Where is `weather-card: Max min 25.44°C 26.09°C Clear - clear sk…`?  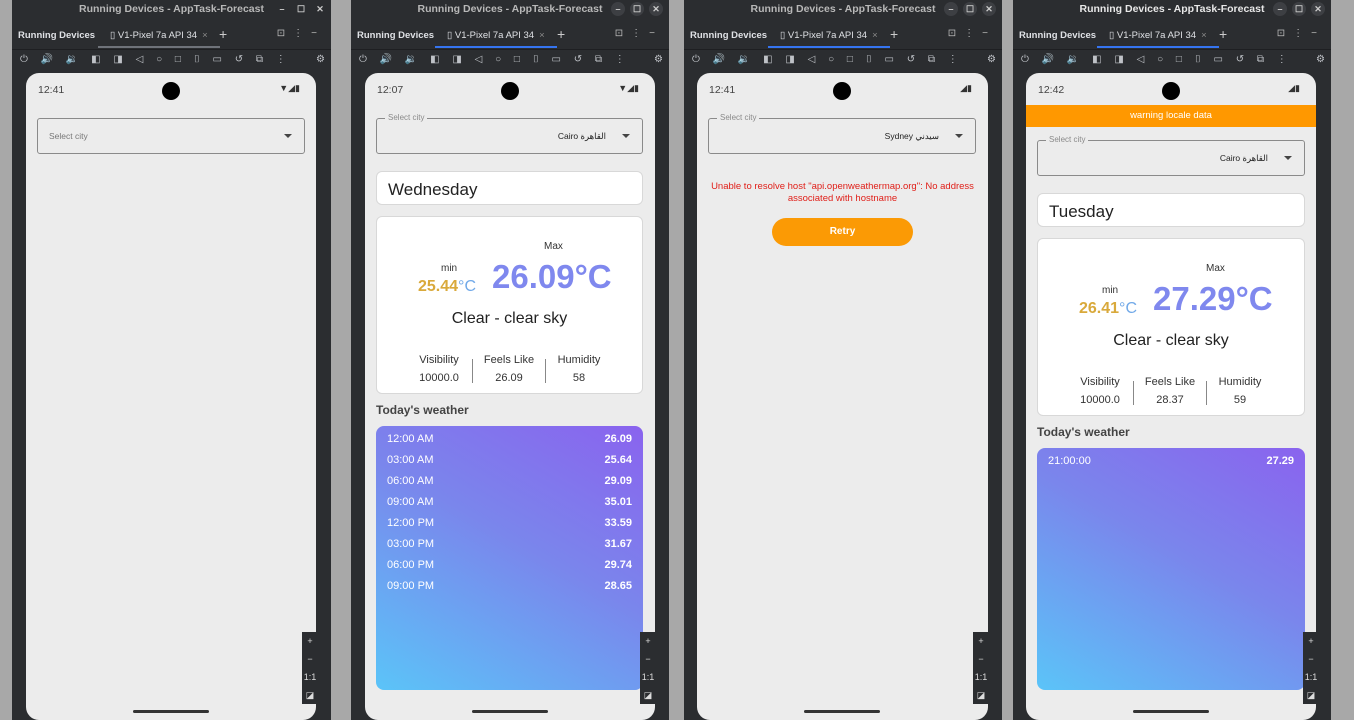
weather-card: Max min 25.44°C 26.09°C Clear - clear sk… is located at coordinates (509, 305).